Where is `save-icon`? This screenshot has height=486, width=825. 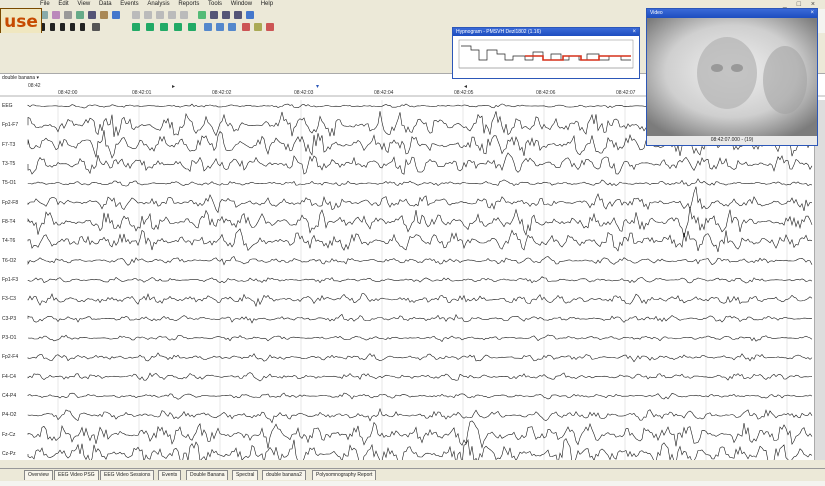 save-icon is located at coordinates (56, 15).